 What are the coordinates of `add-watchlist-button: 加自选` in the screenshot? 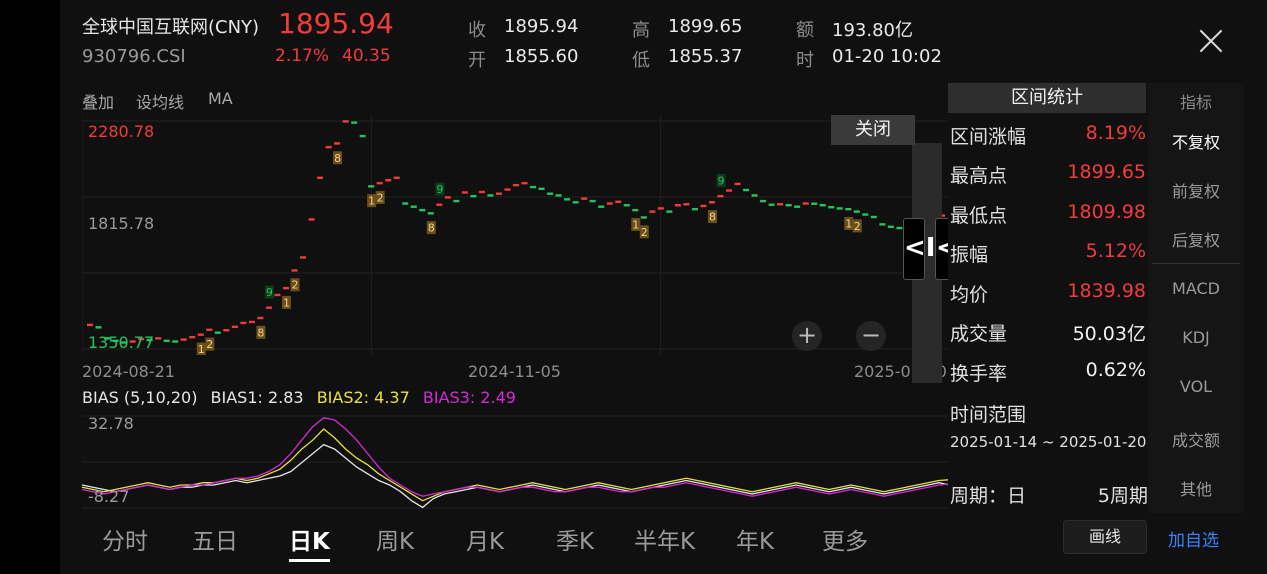 It's located at (1193, 538).